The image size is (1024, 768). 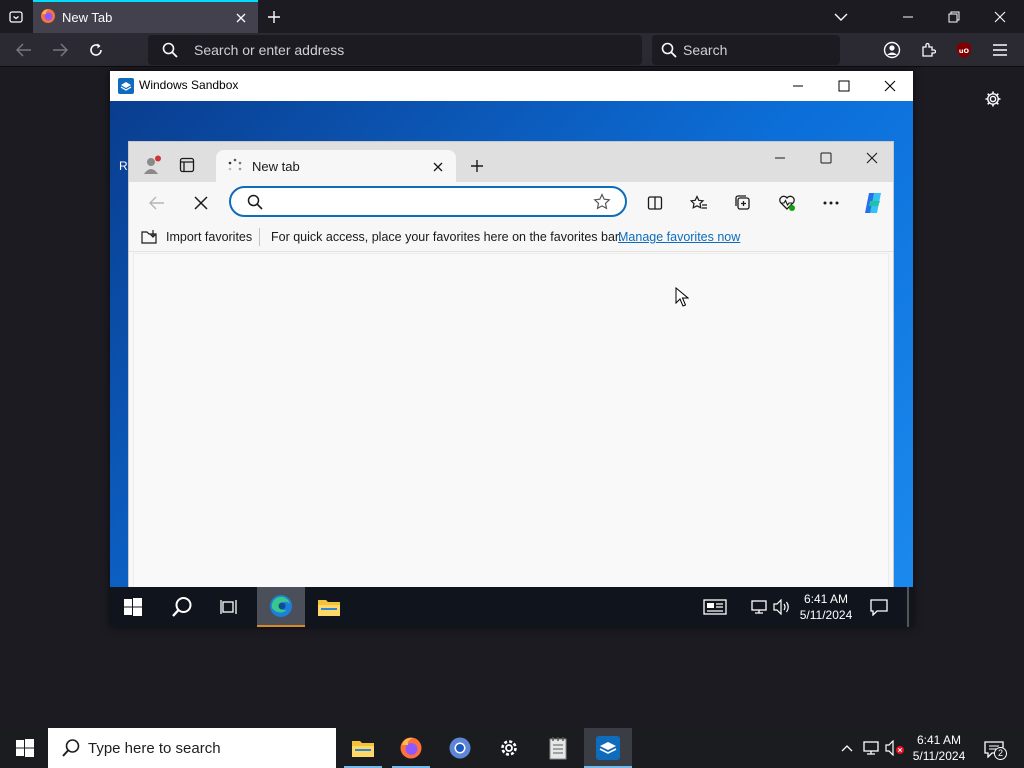 What do you see at coordinates (235, 166) in the screenshot?
I see `loading-spinner-icon` at bounding box center [235, 166].